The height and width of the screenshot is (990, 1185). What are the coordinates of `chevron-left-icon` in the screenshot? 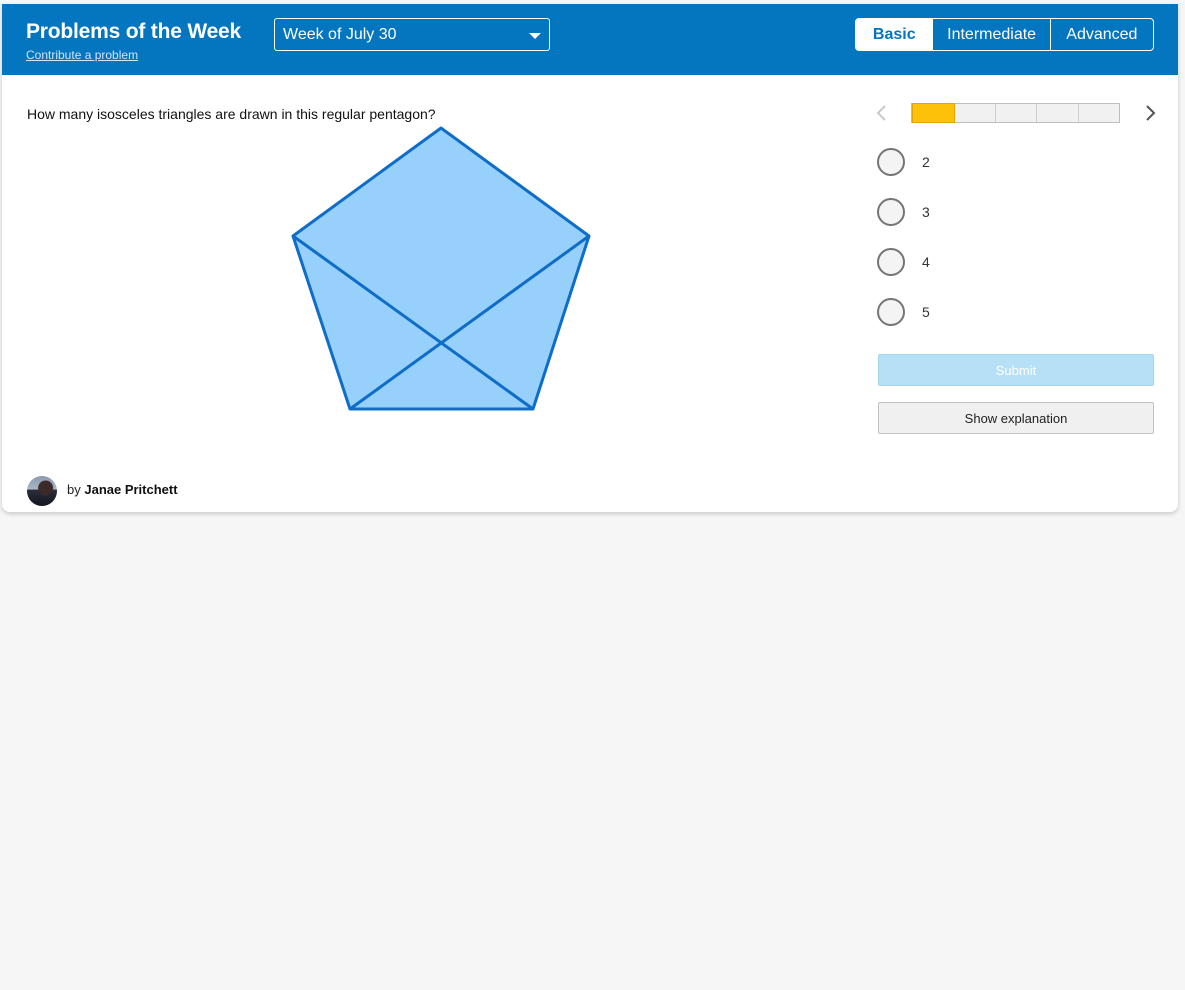 It's located at (882, 113).